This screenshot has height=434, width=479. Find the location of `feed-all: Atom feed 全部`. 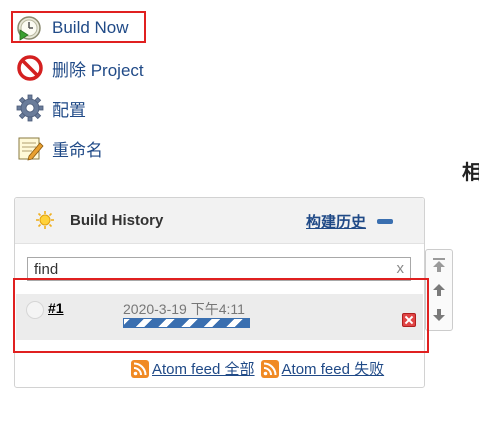

feed-all: Atom feed 全部 is located at coordinates (193, 368).